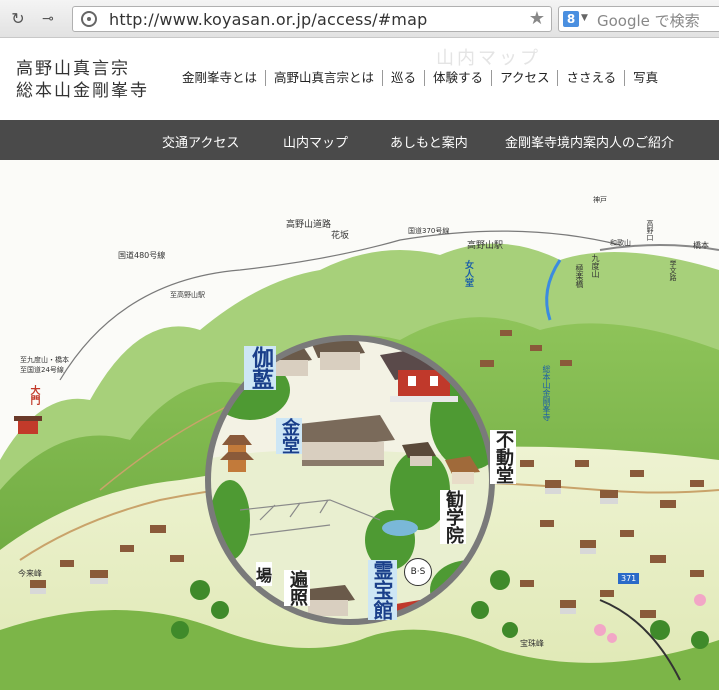  What do you see at coordinates (48, 19) in the screenshot?
I see `key-icon: ⊸` at bounding box center [48, 19].